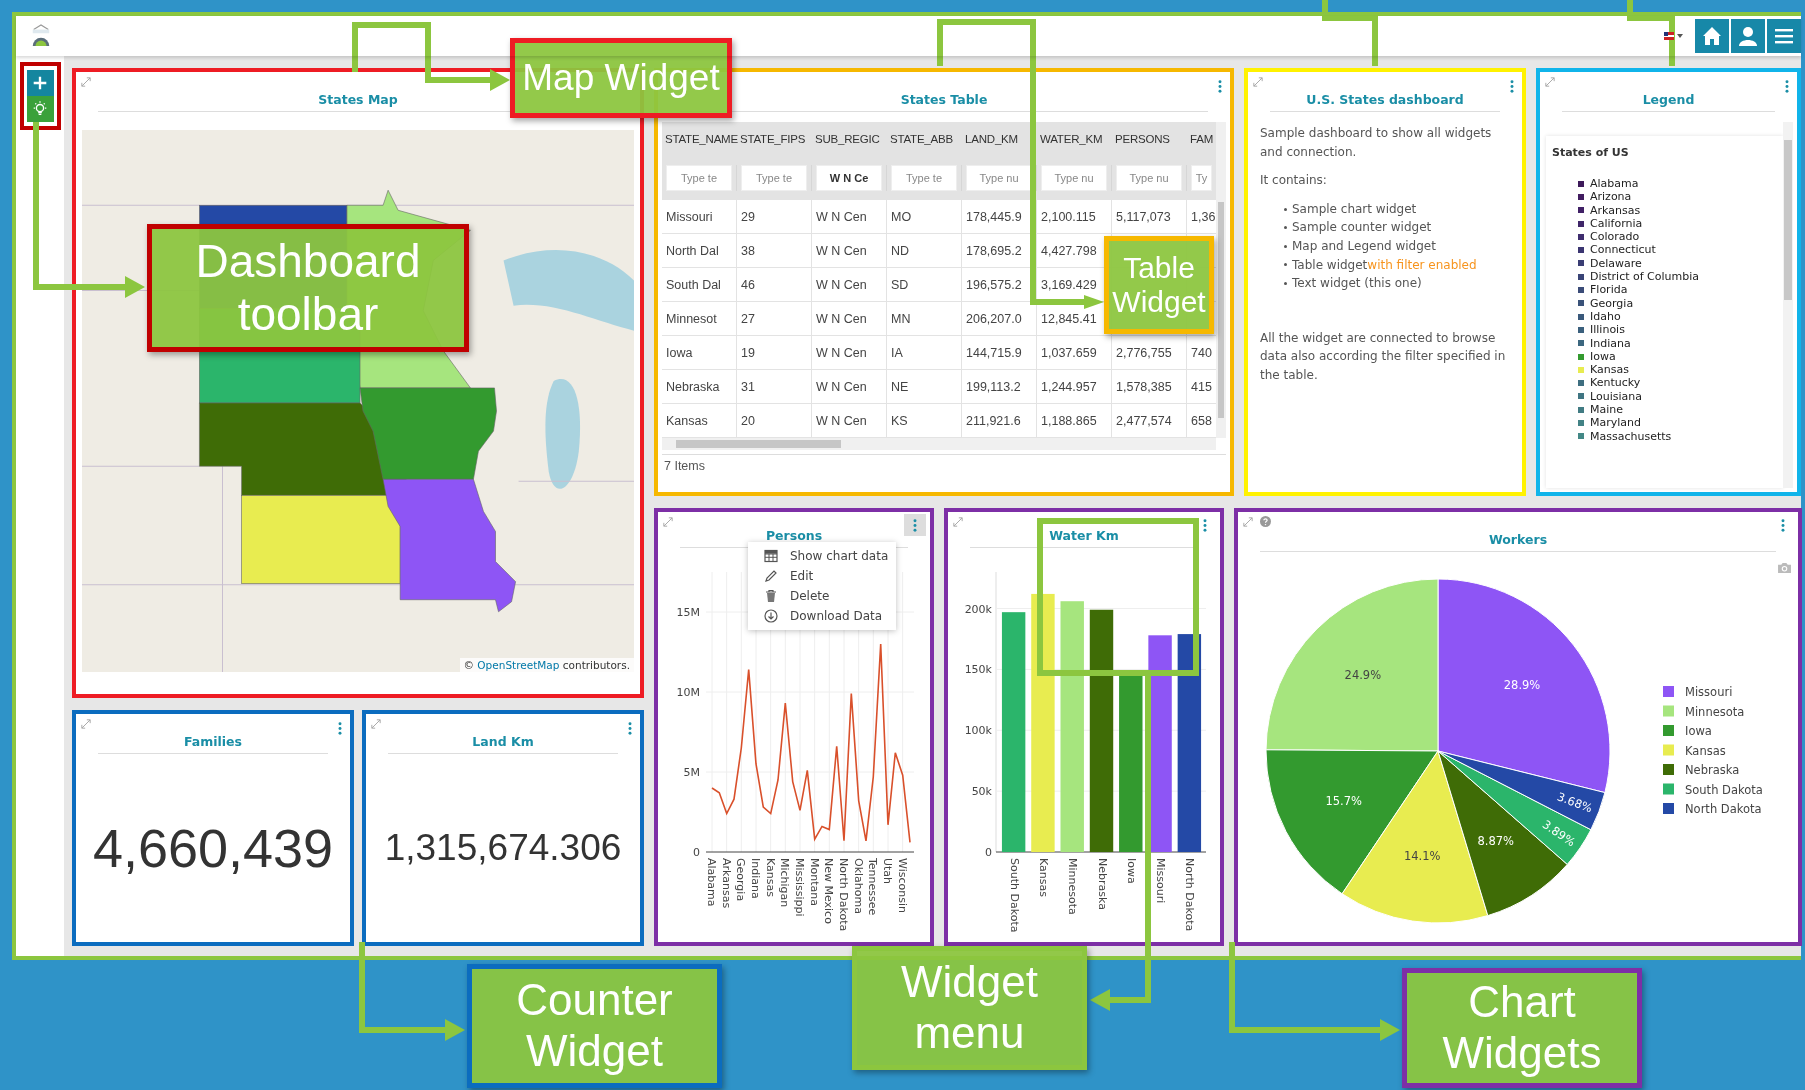 This screenshot has width=1805, height=1090. What do you see at coordinates (41, 36) in the screenshot?
I see `logo-icon` at bounding box center [41, 36].